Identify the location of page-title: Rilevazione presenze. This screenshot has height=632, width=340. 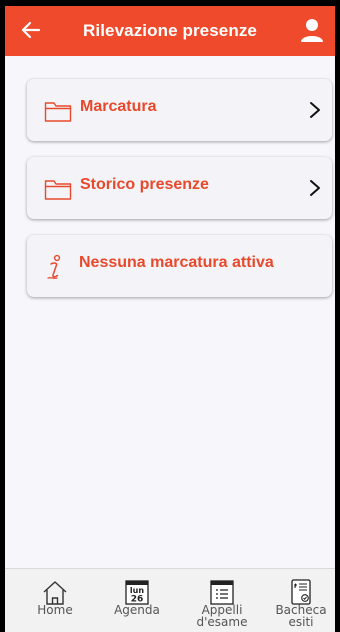
(170, 30).